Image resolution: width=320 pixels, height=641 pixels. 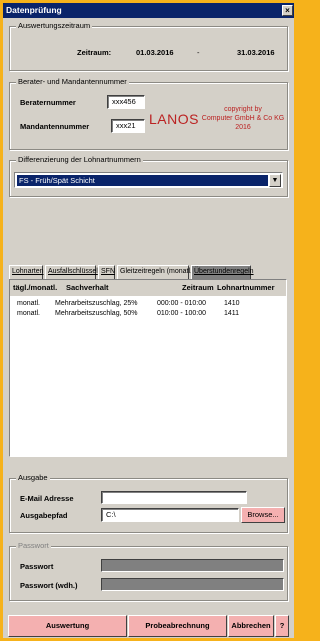 What do you see at coordinates (251, 626) in the screenshot?
I see `abbrechen-button: Abbrechen` at bounding box center [251, 626].